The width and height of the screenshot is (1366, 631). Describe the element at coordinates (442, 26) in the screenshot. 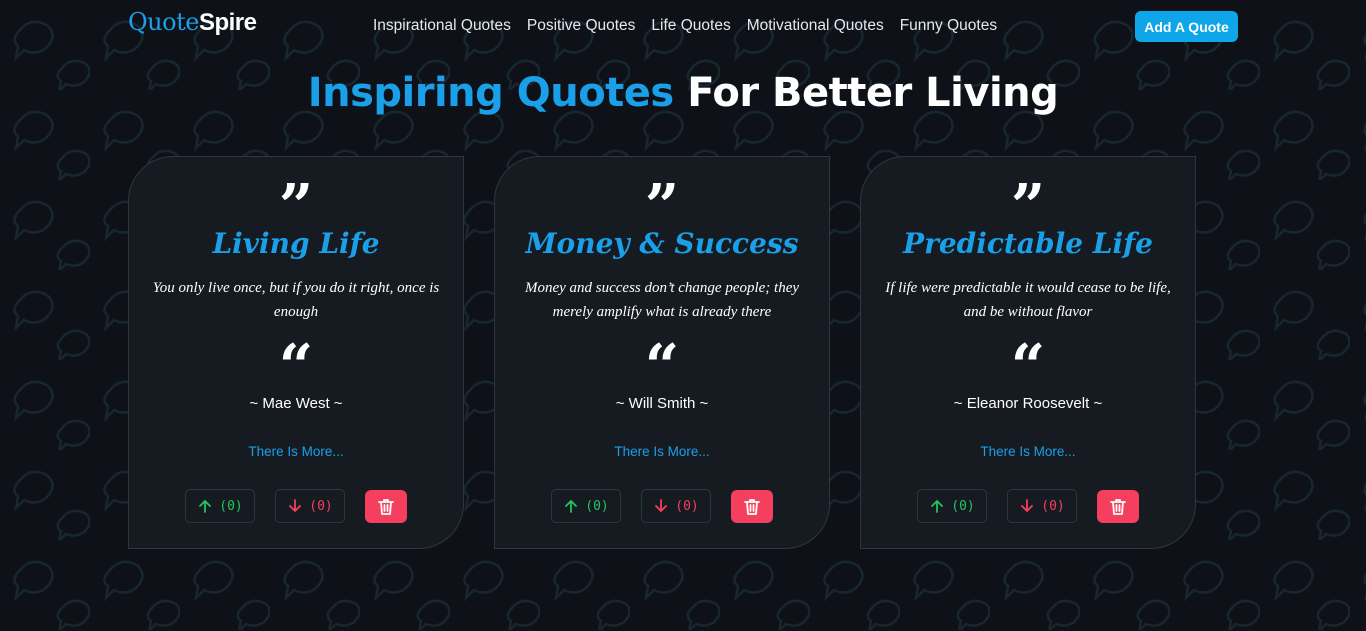

I see `nav-link-inspirational: Inspirational Quotes` at that location.